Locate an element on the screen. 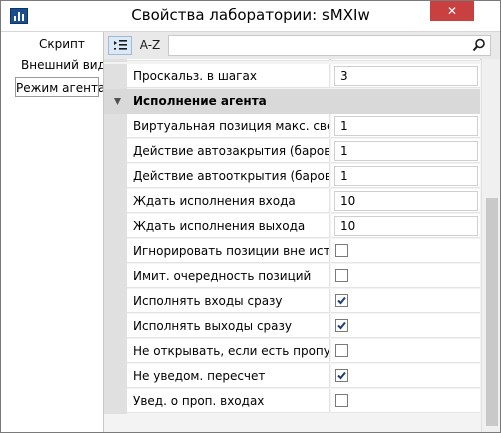 This screenshot has width=501, height=433. property-row: Не уведом. пересчет is located at coordinates (292, 376).